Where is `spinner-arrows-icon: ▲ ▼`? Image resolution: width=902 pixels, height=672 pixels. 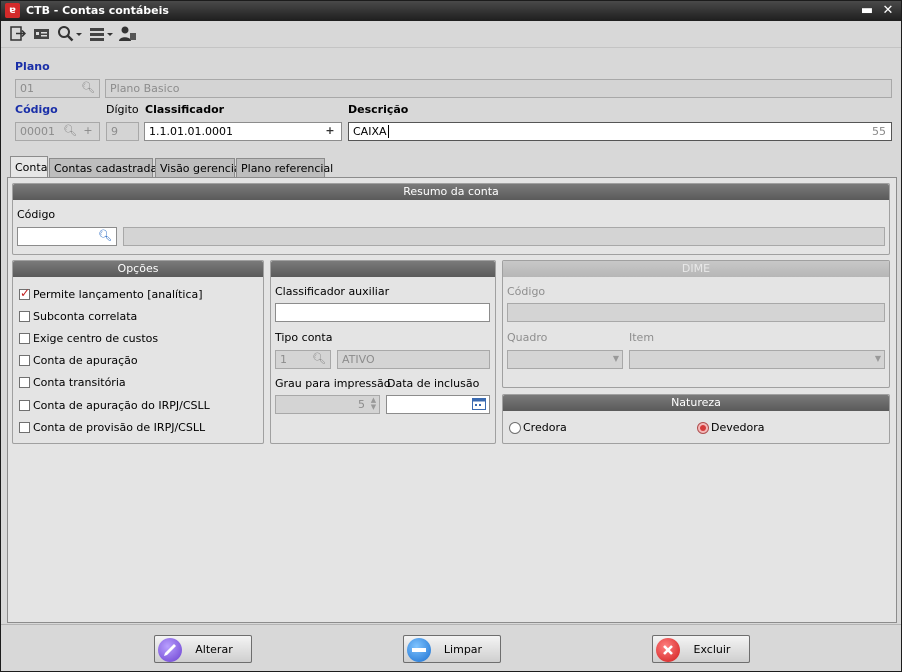
spinner-arrows-icon: ▲ ▼ is located at coordinates (373, 403).